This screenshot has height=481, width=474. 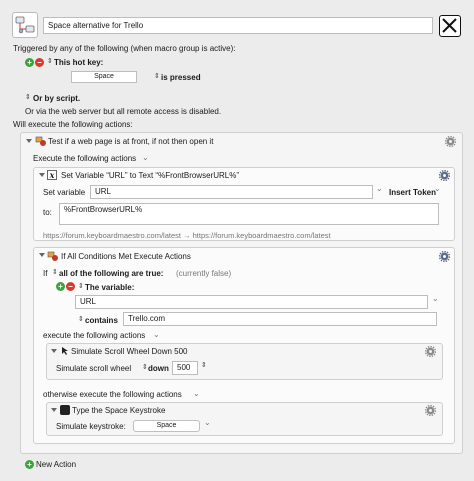 What do you see at coordinates (101, 320) in the screenshot?
I see `contains-label: contains` at bounding box center [101, 320].